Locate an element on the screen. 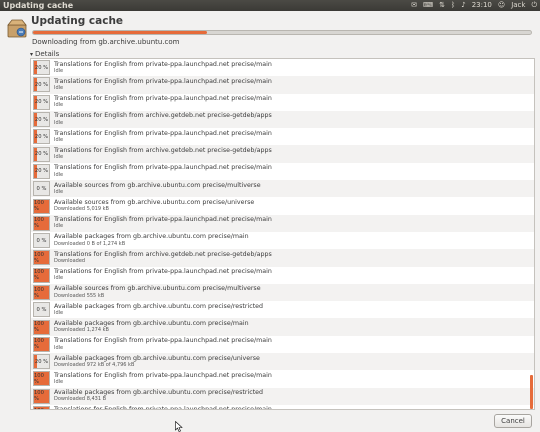  overall-progress-fill is located at coordinates (120, 32).